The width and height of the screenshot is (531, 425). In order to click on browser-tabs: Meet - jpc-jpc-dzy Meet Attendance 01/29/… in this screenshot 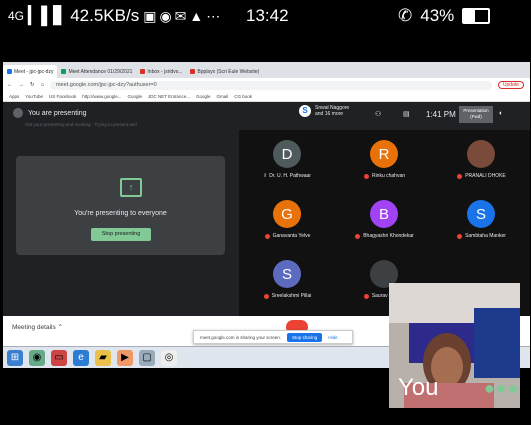, I will do `click(266, 70)`.